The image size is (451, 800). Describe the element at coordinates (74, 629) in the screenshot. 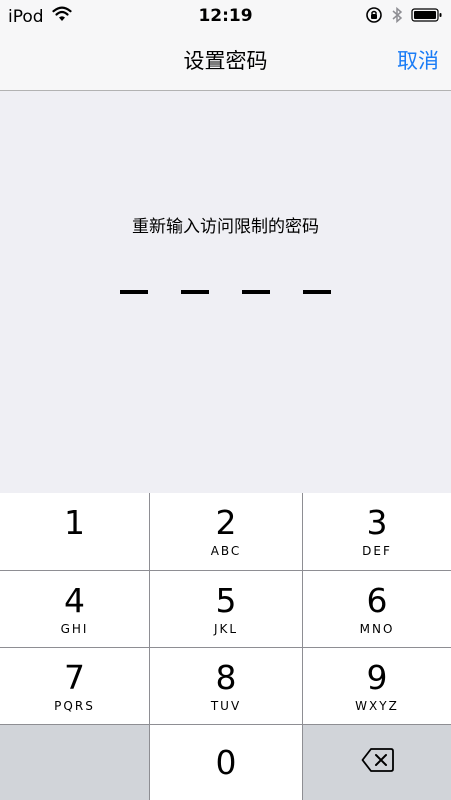

I see `key-letters: GHI` at that location.